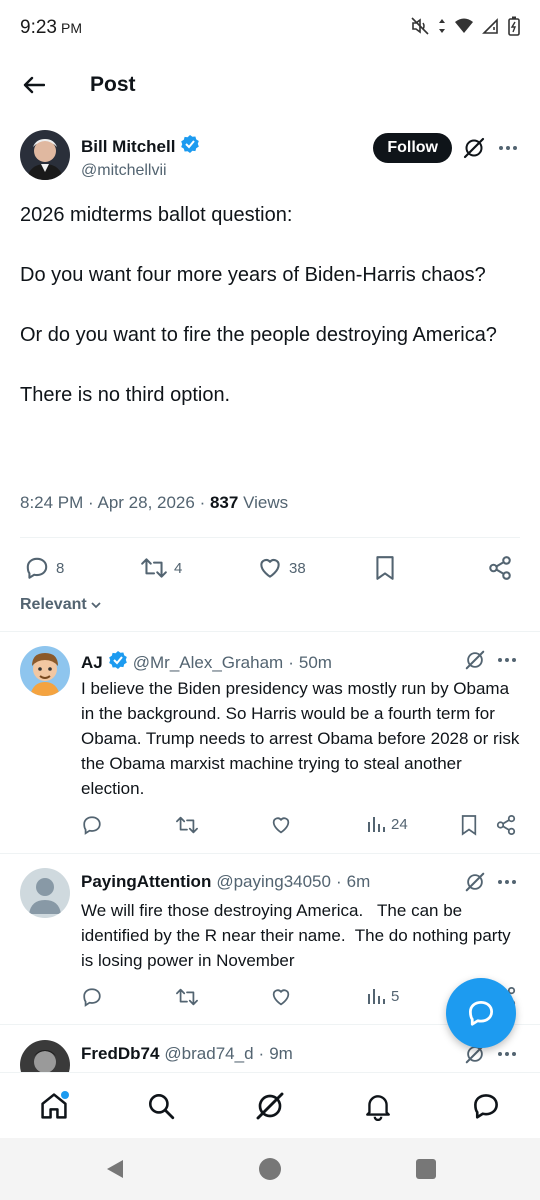  I want to click on reply-sort-dropdown: Relevant, so click(61, 605).